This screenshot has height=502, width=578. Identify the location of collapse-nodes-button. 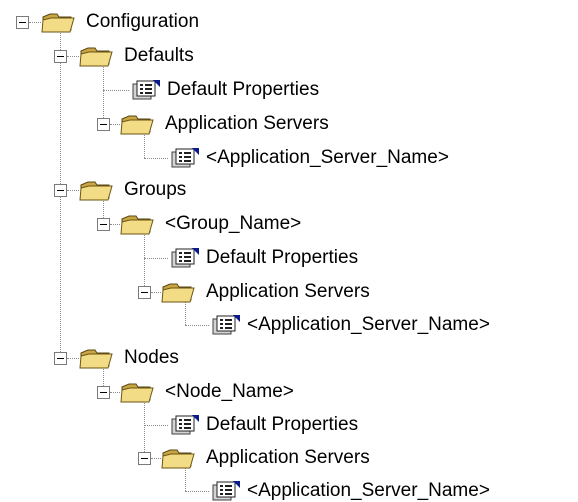
(60, 358).